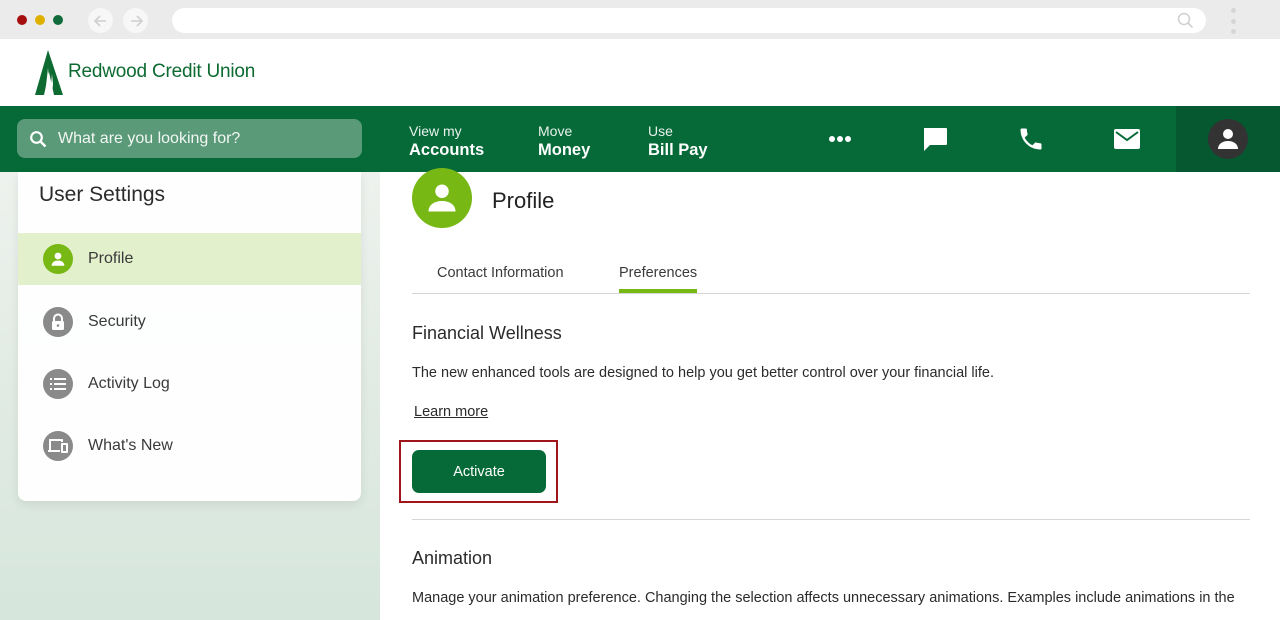  Describe the element at coordinates (660, 131) in the screenshot. I see `nav-link-bill-pay-small: Use` at that location.